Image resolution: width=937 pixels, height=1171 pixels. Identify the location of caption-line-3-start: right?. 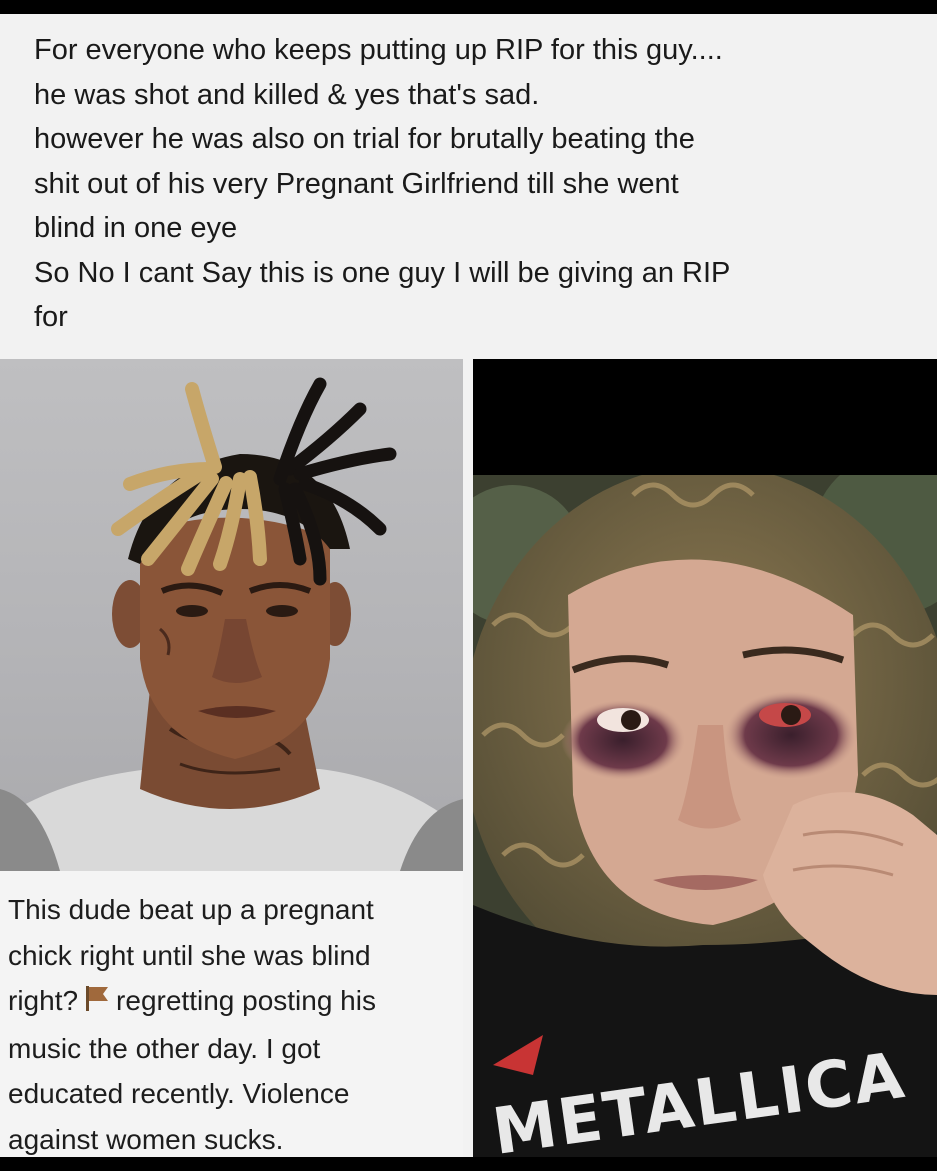
(43, 1000).